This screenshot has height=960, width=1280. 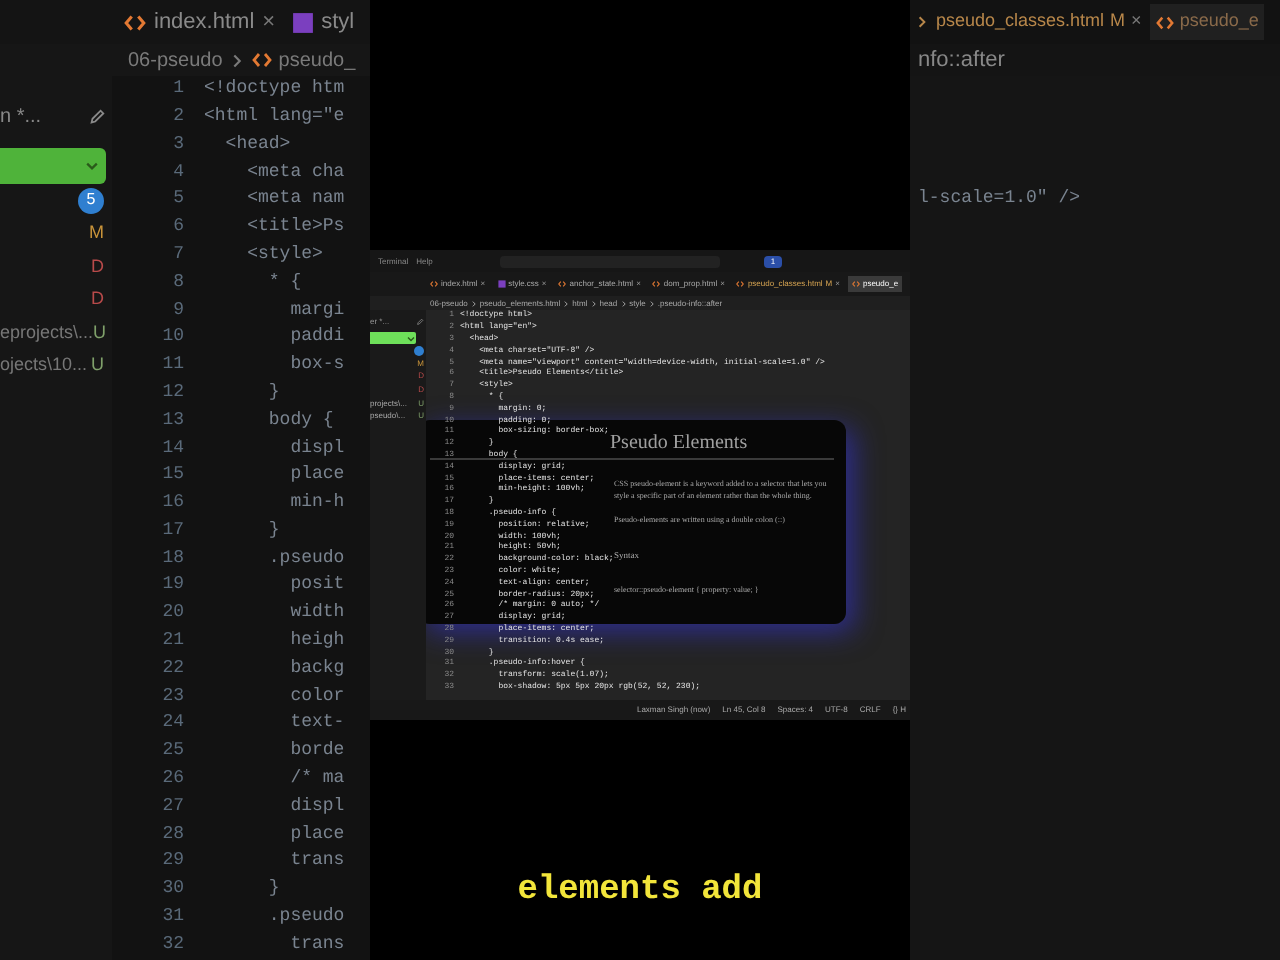 I want to click on line-number: 17, so click(x=173, y=530).